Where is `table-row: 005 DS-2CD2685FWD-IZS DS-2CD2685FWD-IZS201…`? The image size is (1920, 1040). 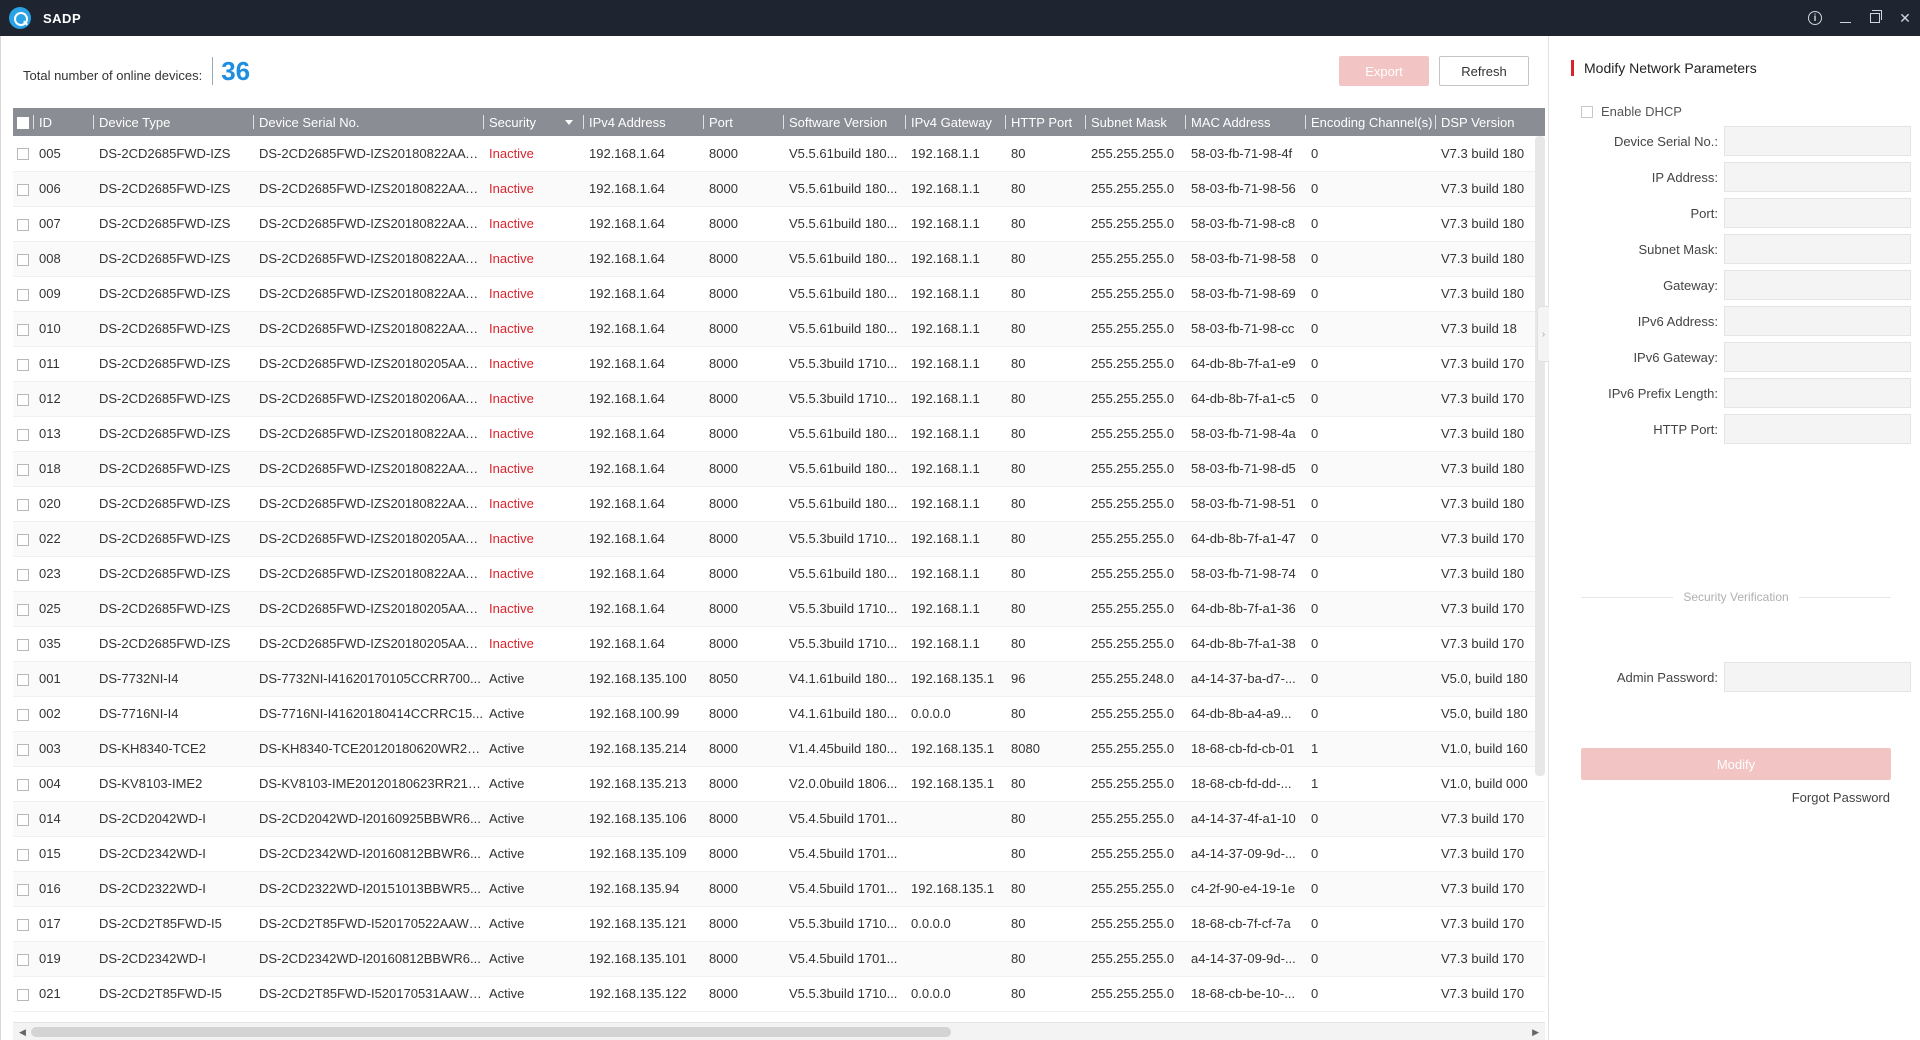 table-row: 005 DS-2CD2685FWD-IZS DS-2CD2685FWD-IZS201… is located at coordinates (779, 154).